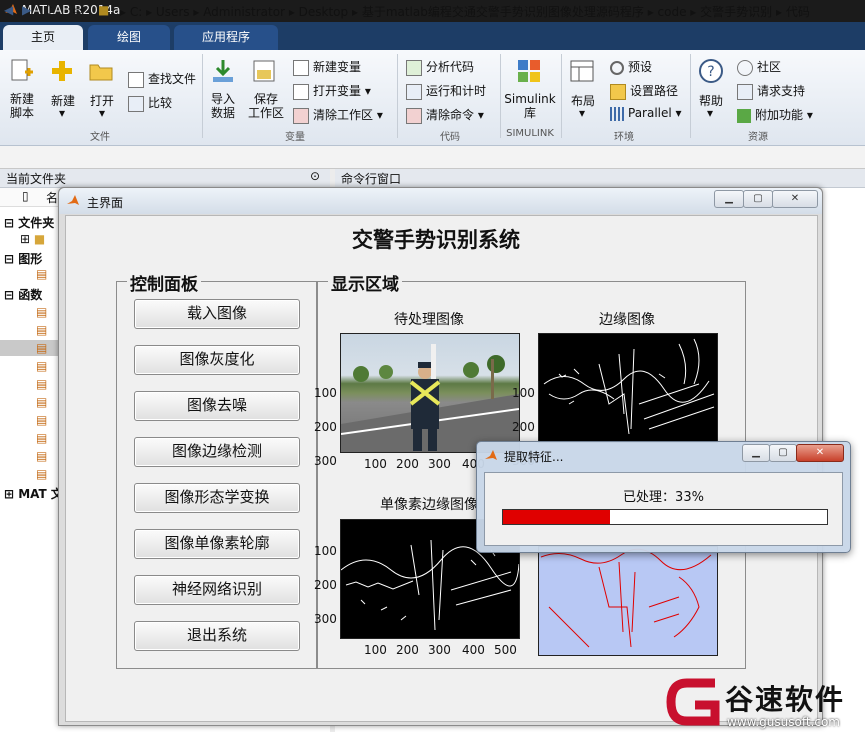  I want to click on open-variable-button: 打开变量 ▾, so click(332, 91).